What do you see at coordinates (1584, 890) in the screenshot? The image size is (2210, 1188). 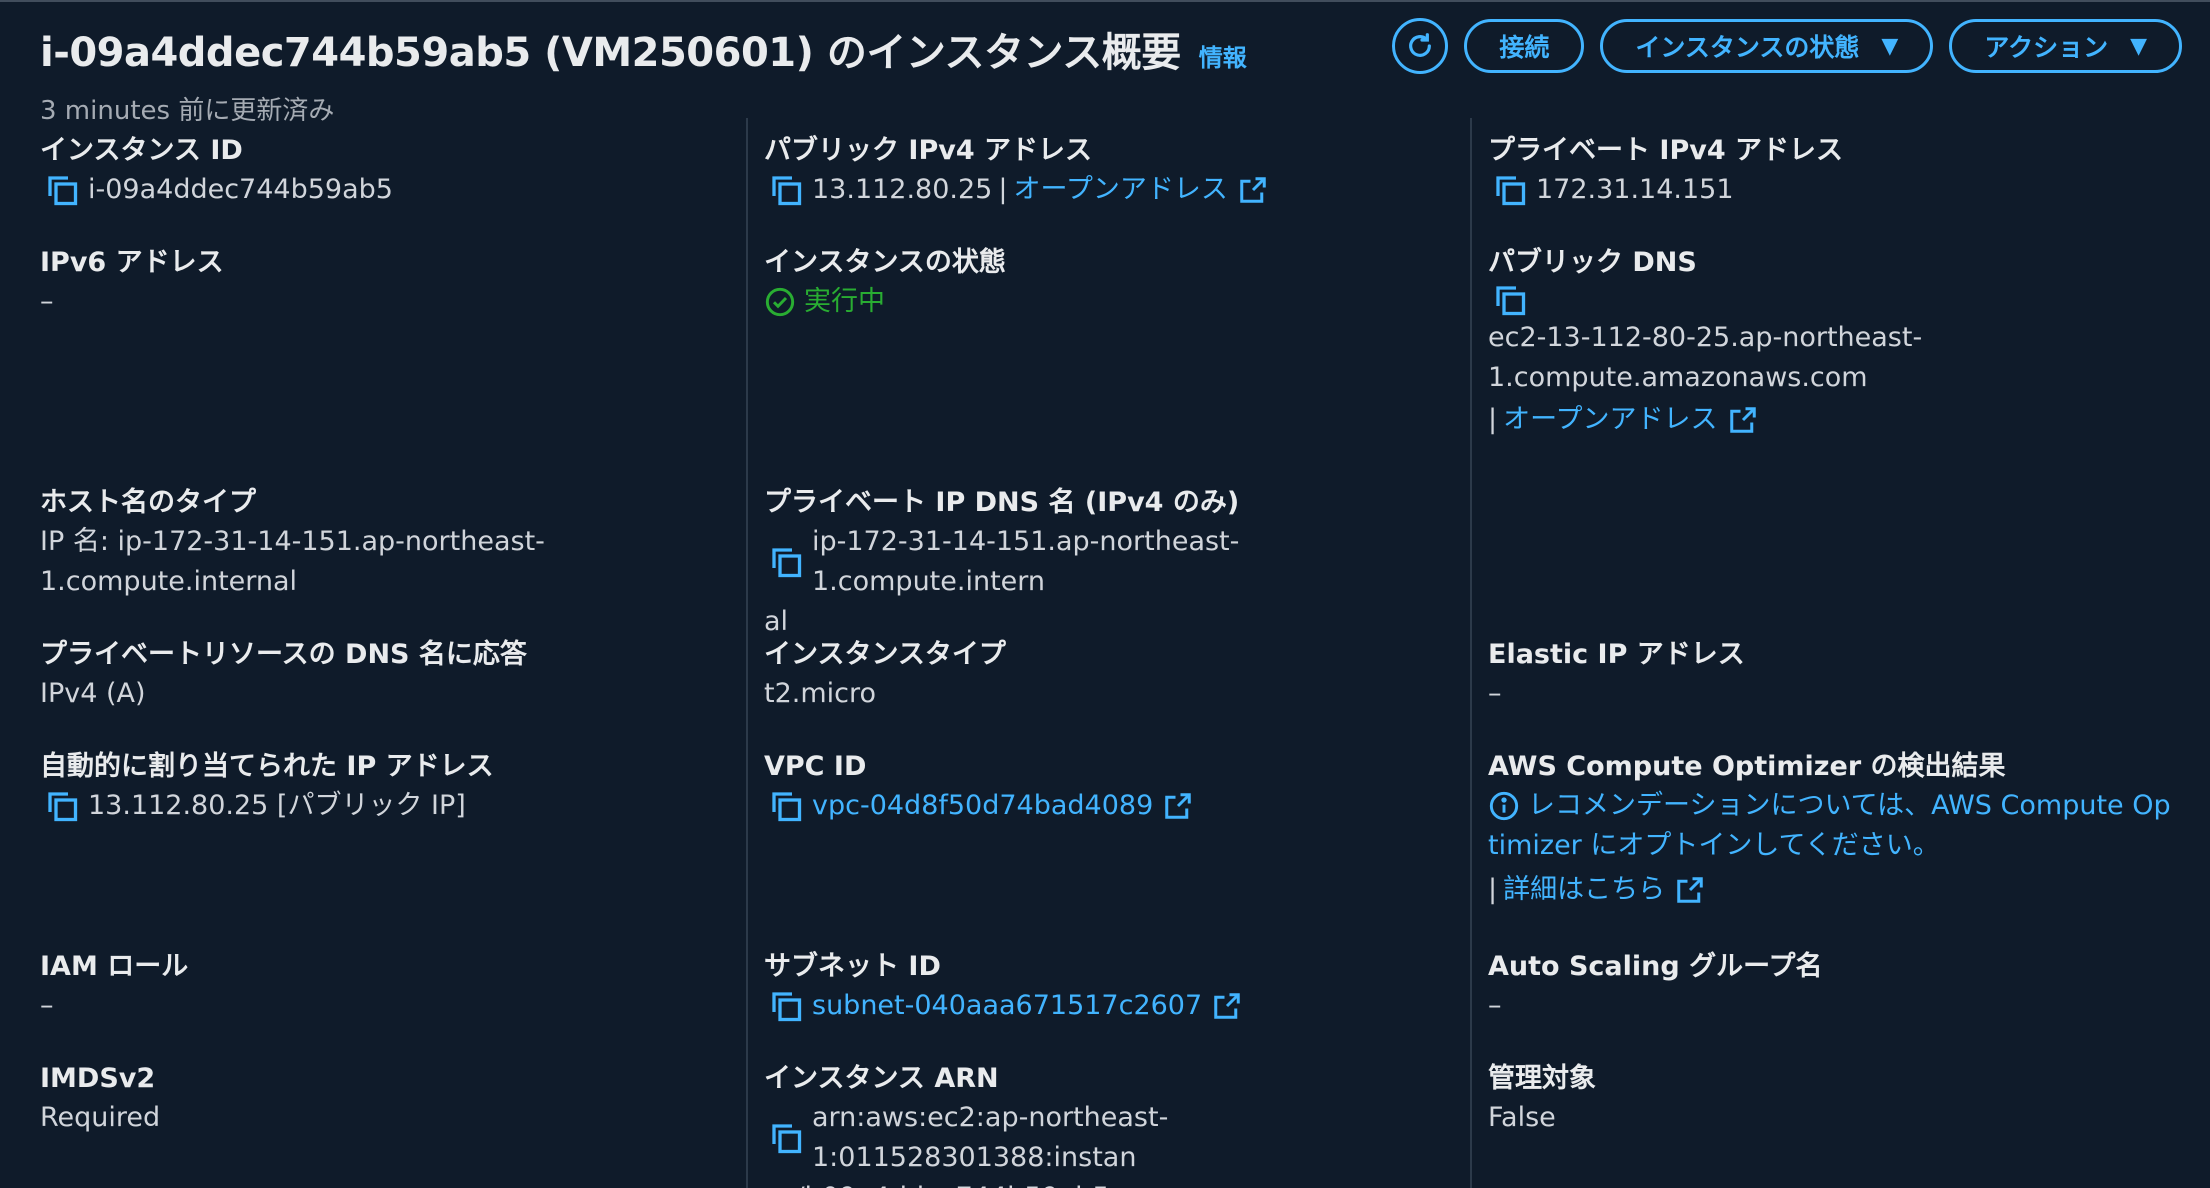 I see `learn-more-link: 詳細はこちら` at bounding box center [1584, 890].